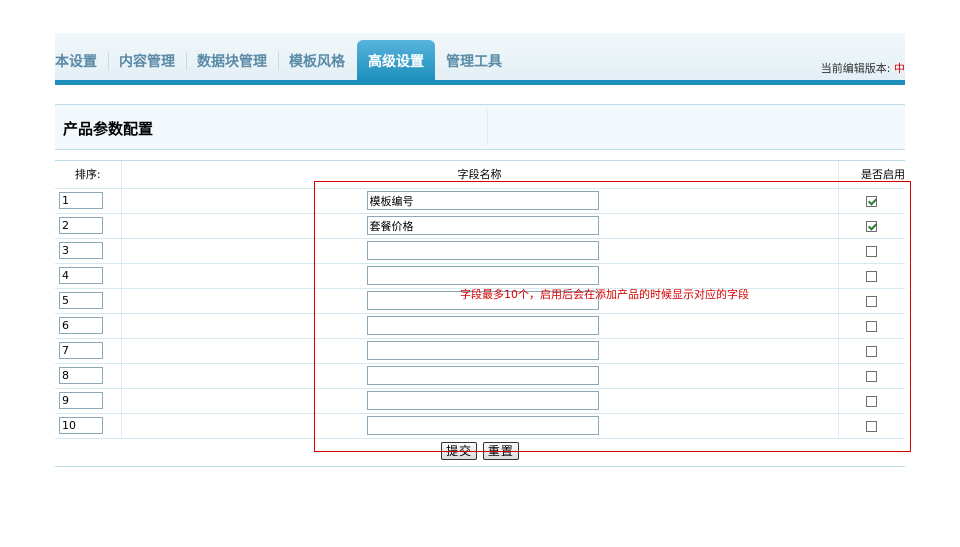 This screenshot has height=547, width=960. Describe the element at coordinates (480, 453) in the screenshot. I see `form-actions: 提交 重置` at that location.